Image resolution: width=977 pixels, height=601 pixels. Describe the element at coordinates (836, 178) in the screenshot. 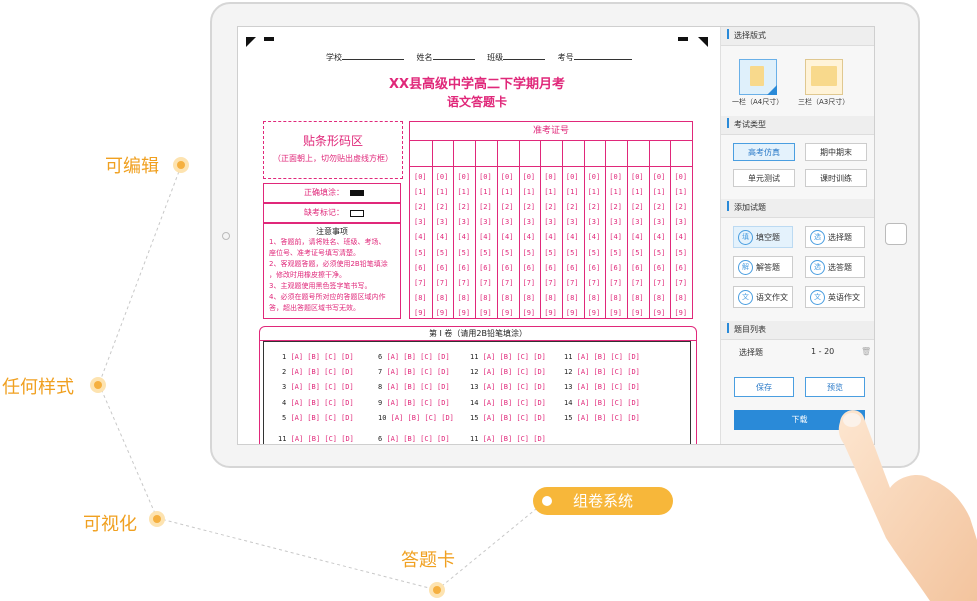

I see `exam-type-lesson: 课时训练` at that location.